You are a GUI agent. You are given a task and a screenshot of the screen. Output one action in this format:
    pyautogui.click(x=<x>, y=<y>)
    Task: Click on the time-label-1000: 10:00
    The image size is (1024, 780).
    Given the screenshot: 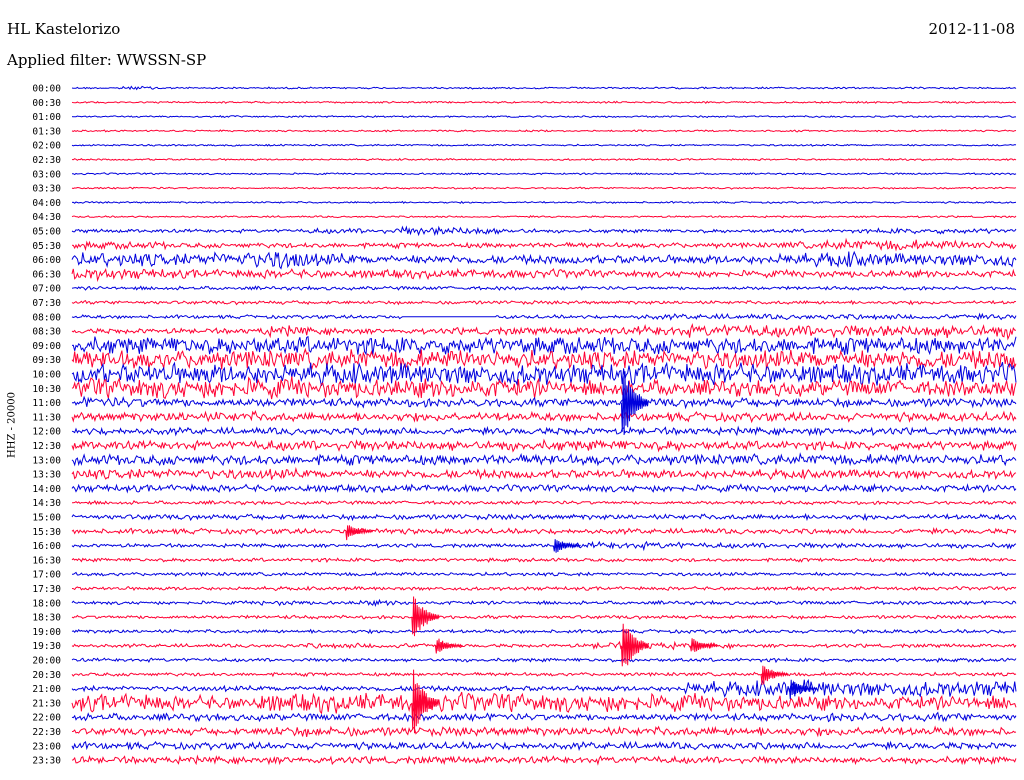 What is the action you would take?
    pyautogui.click(x=46, y=375)
    